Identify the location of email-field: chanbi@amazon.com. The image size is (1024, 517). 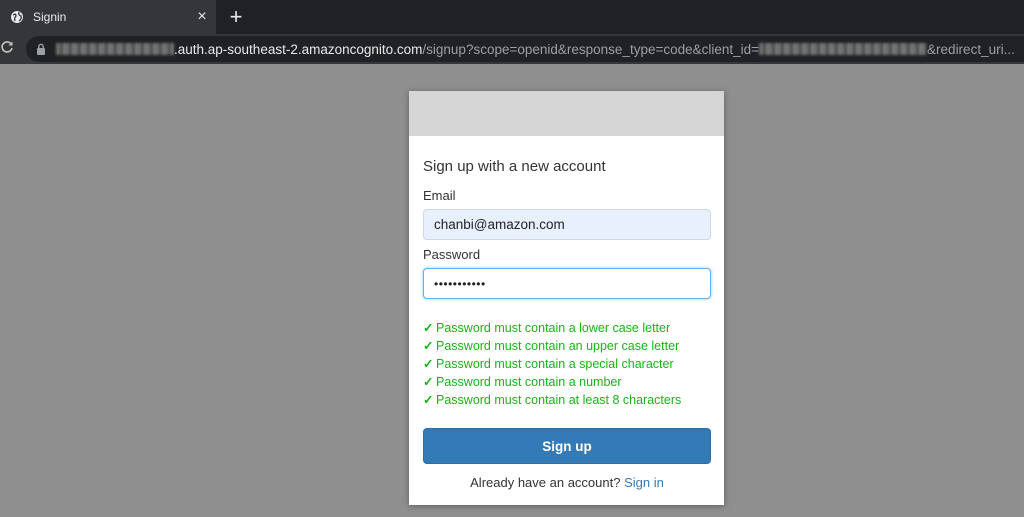
(567, 224).